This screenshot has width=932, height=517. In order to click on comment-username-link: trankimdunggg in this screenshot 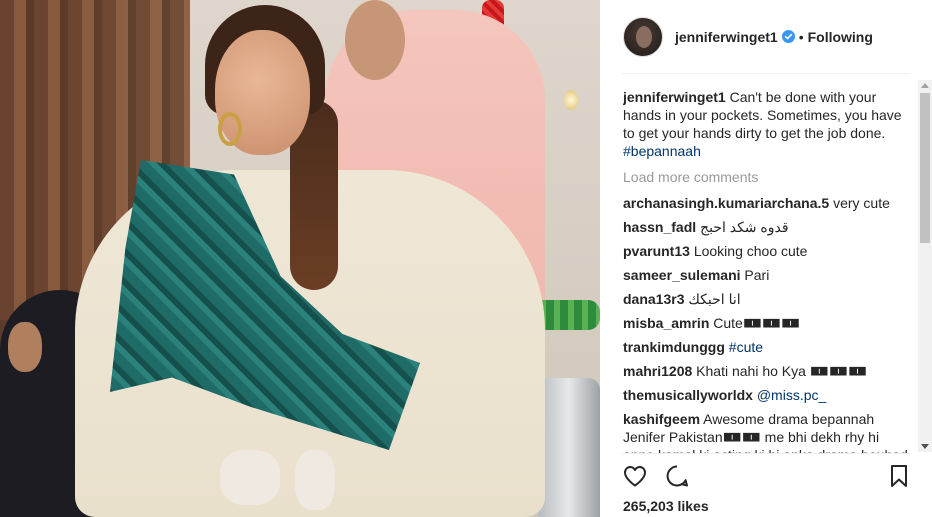, I will do `click(674, 347)`.